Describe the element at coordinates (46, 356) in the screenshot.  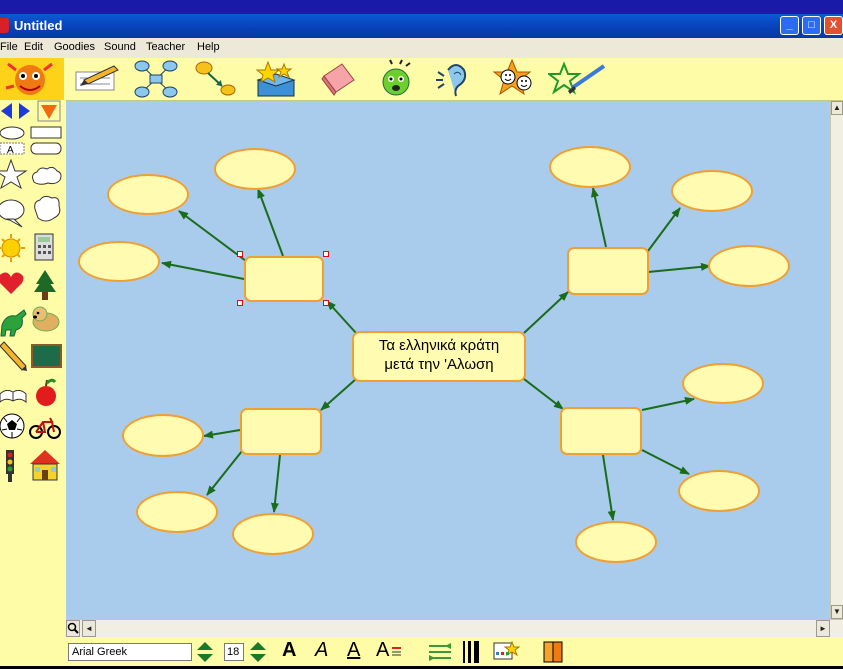
I see `chalkboard-icon` at that location.